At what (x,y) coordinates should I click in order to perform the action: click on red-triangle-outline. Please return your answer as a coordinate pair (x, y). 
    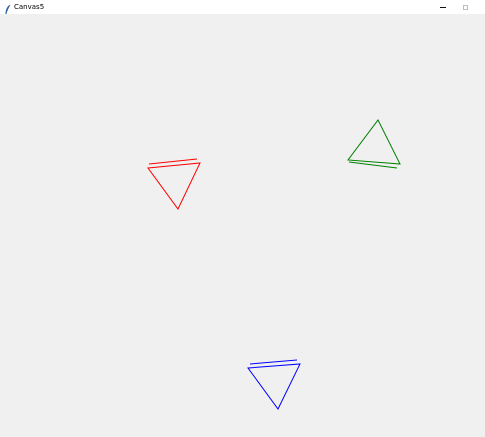
    Looking at the image, I should click on (174, 186).